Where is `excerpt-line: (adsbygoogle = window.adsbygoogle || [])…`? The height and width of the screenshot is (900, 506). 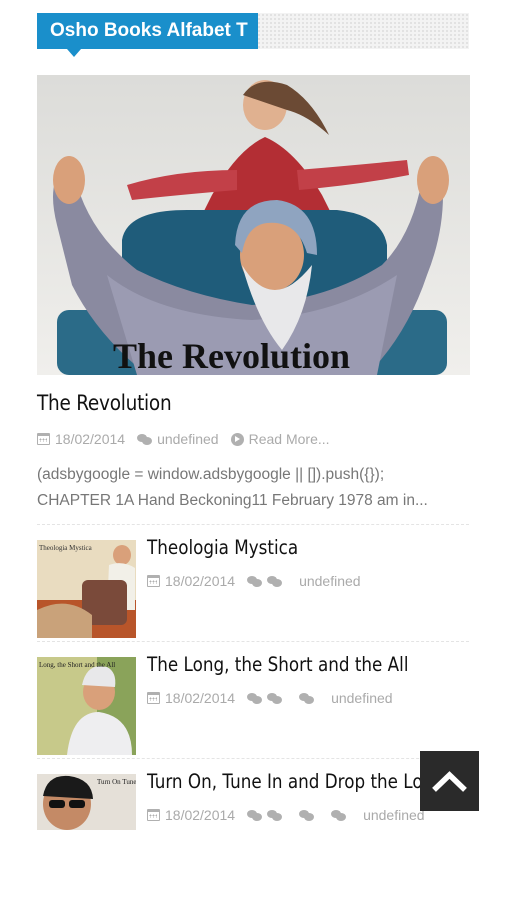 excerpt-line: (adsbygoogle = window.adsbygoogle || [])… is located at coordinates (211, 474).